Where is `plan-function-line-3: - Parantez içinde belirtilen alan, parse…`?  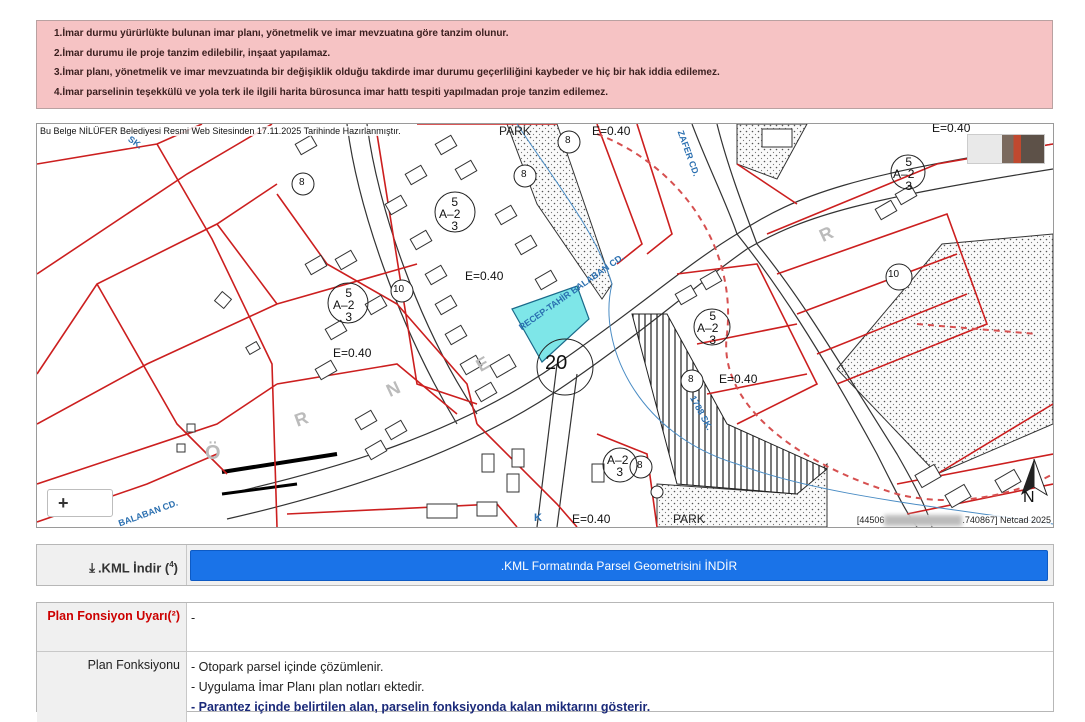 plan-function-line-3: - Parantez içinde belirtilen alan, parse… is located at coordinates (421, 707).